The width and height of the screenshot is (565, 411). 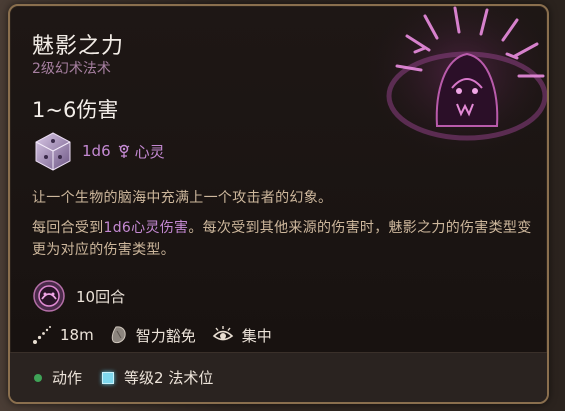 What do you see at coordinates (165, 335) in the screenshot?
I see `save-text: 智力豁免` at bounding box center [165, 335].